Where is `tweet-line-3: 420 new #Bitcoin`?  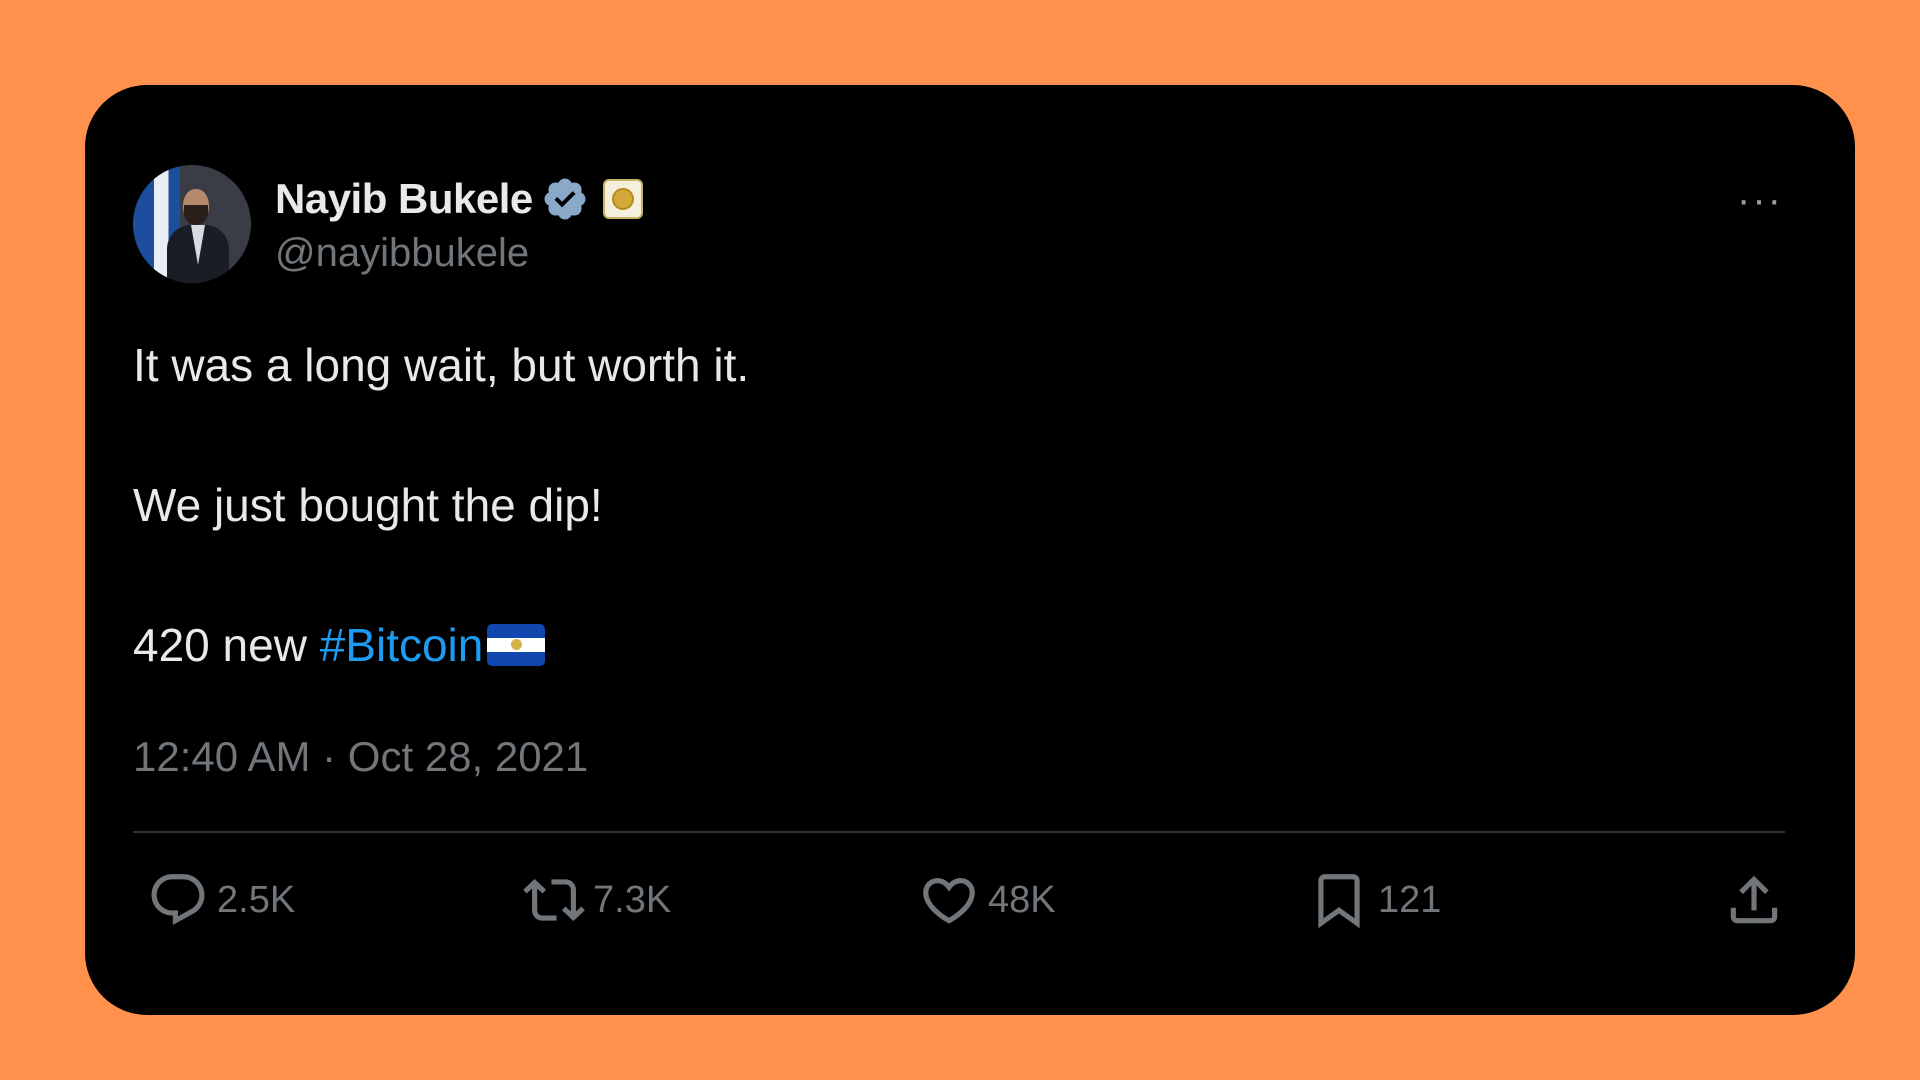
tweet-line-3: 420 new #Bitcoin is located at coordinates (441, 645).